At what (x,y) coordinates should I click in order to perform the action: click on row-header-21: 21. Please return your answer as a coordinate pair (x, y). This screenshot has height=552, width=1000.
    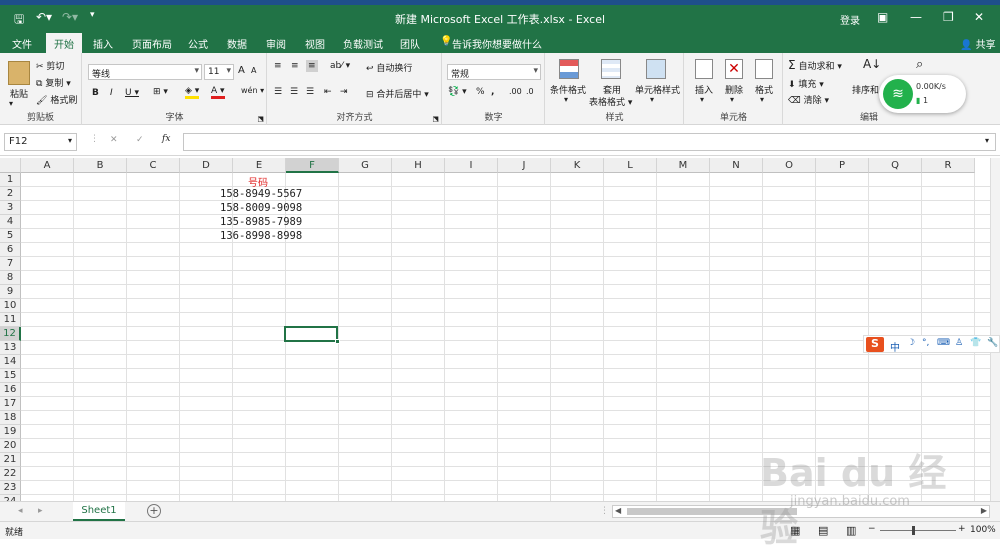
    Looking at the image, I should click on (10, 460).